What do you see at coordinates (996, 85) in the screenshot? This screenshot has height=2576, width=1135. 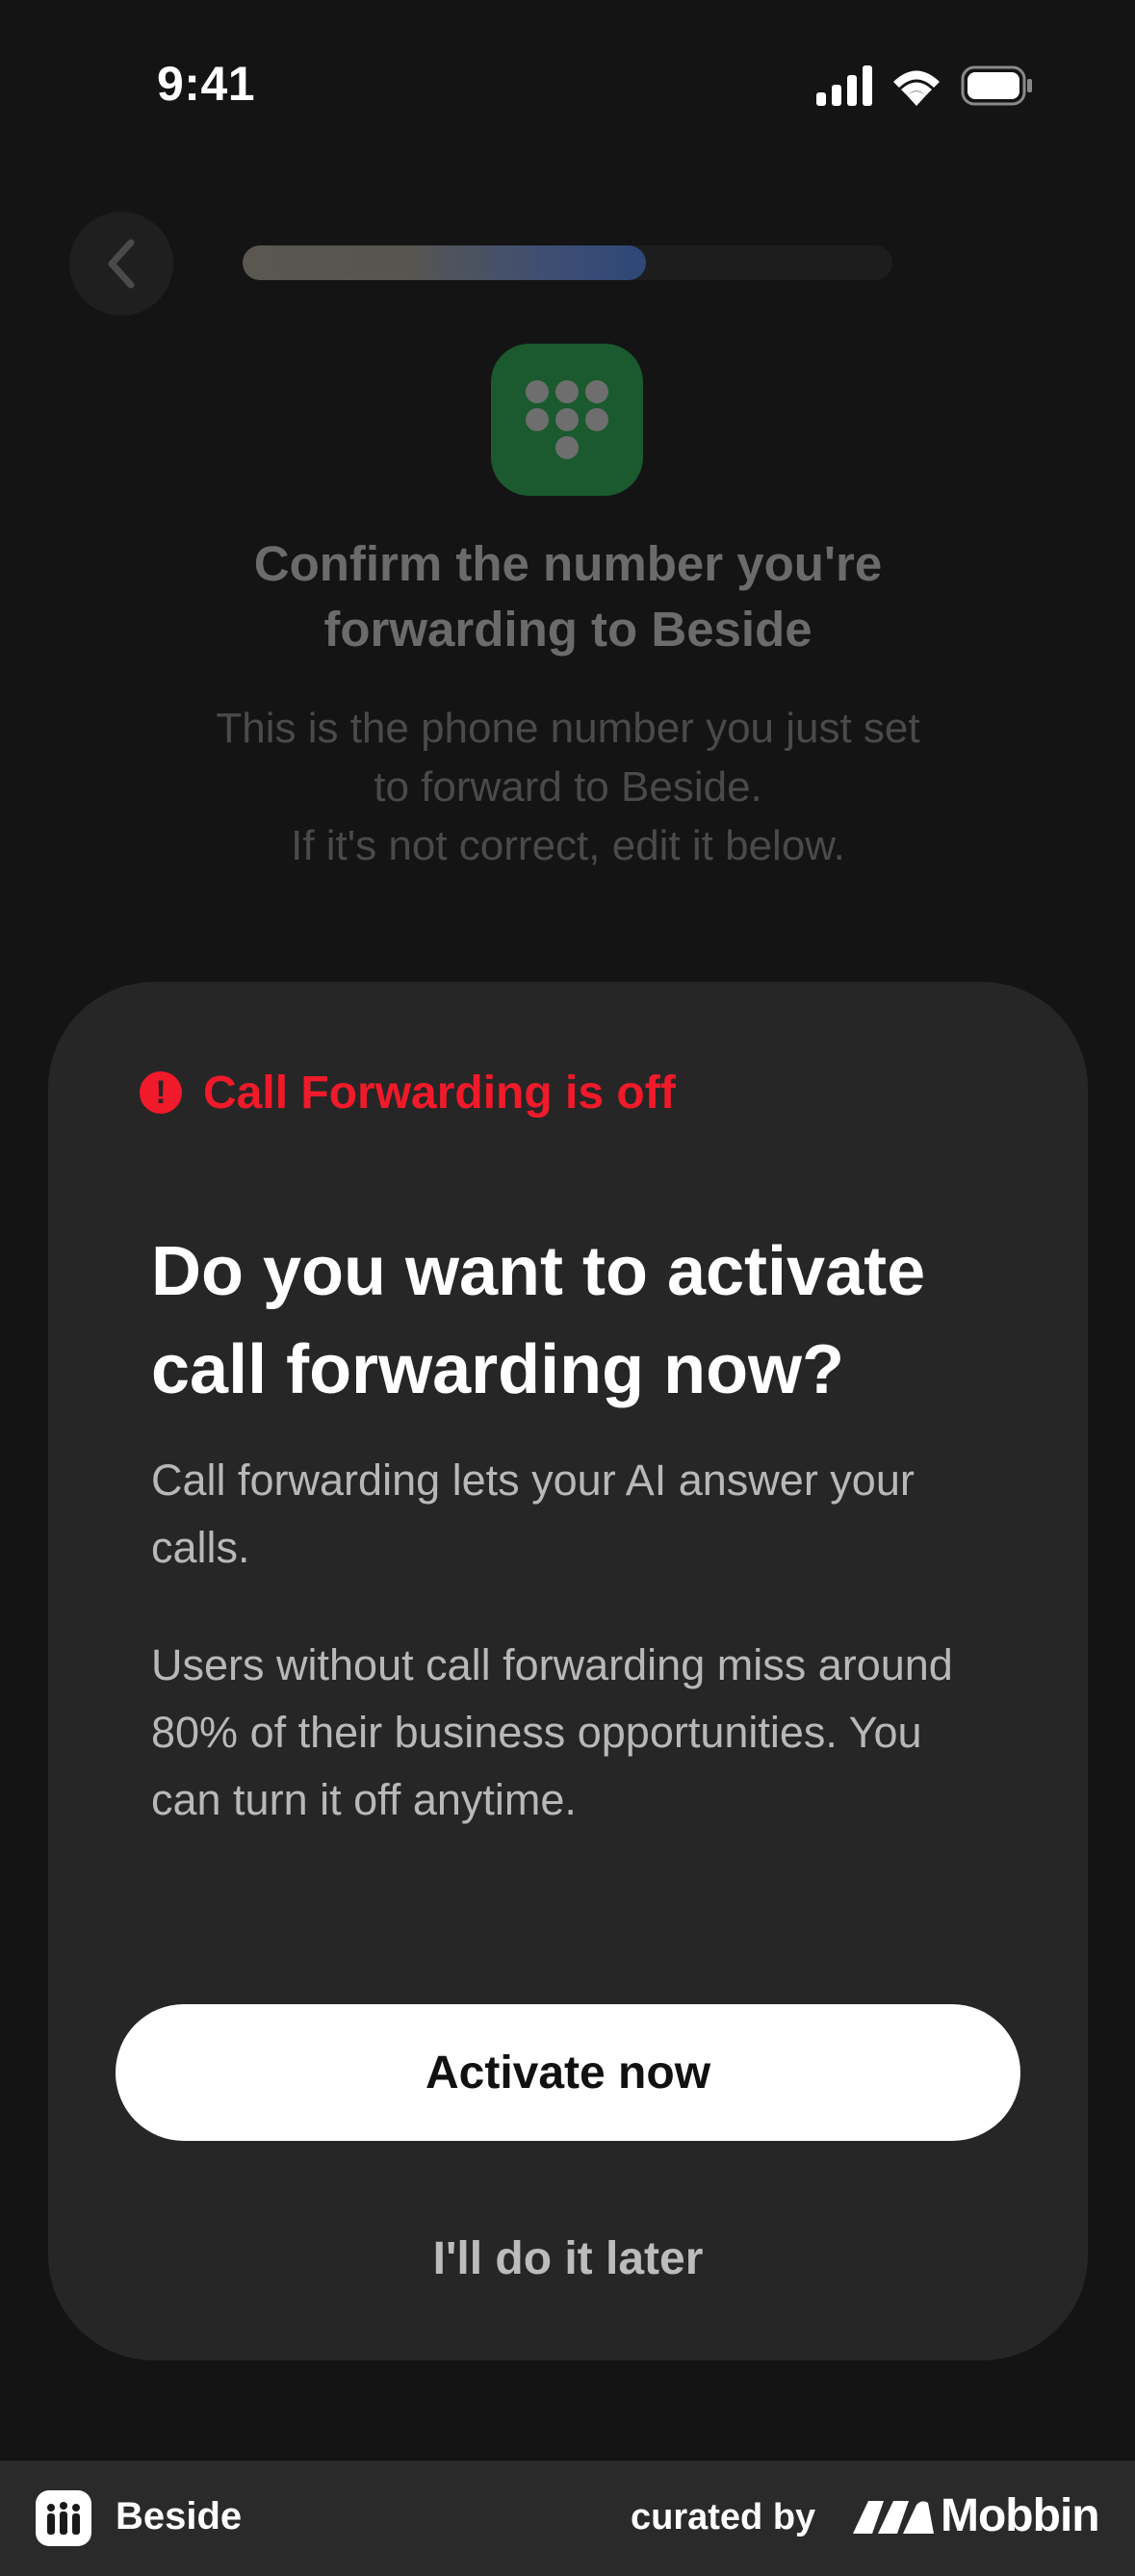 I see `battery-icon` at bounding box center [996, 85].